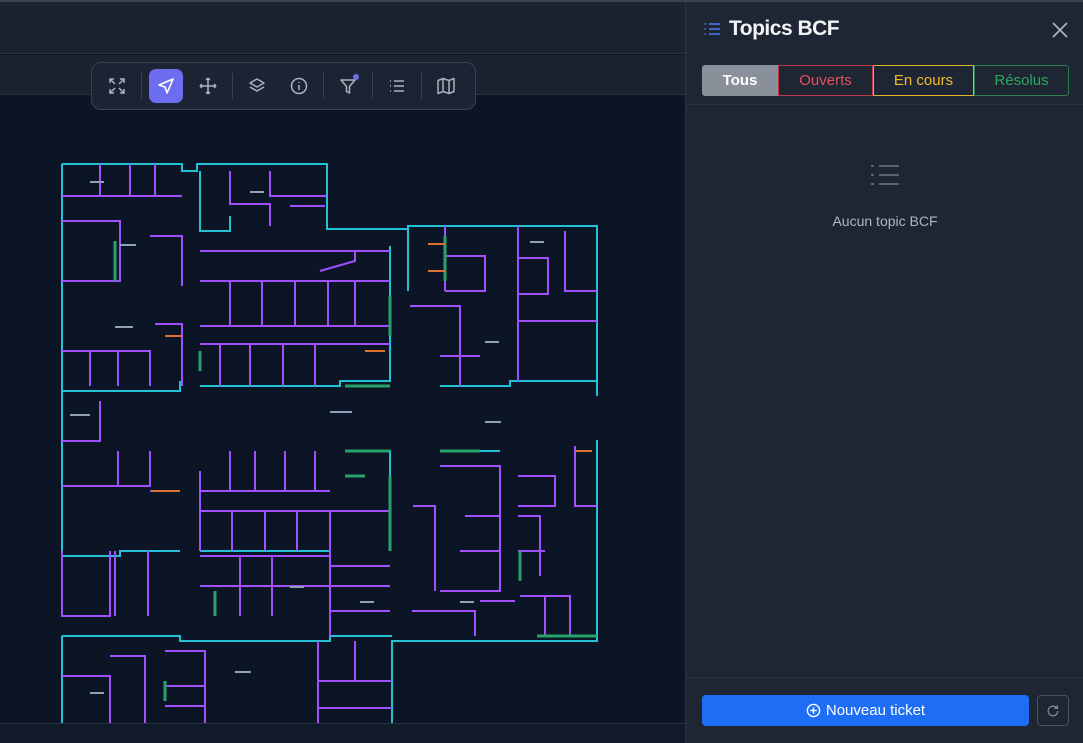 Image resolution: width=1083 pixels, height=743 pixels. I want to click on filter-resolved-button: Résolus, so click(1021, 80).